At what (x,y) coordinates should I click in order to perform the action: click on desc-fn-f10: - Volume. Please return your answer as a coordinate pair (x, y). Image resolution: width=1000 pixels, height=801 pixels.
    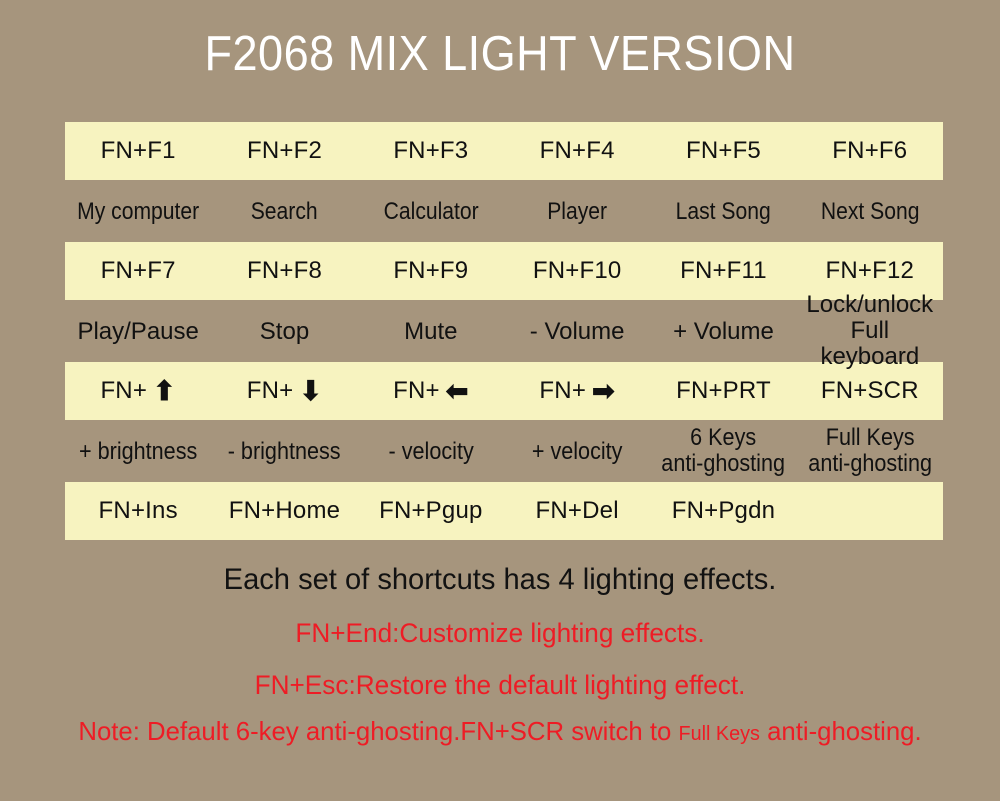
    Looking at the image, I should click on (577, 331).